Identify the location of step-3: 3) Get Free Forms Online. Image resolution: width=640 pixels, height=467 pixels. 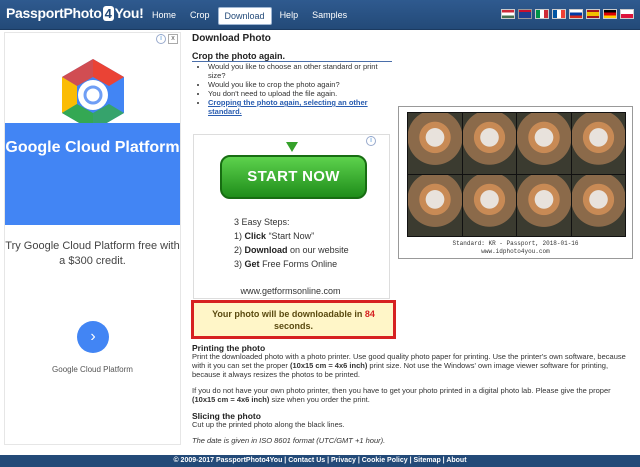
(286, 264).